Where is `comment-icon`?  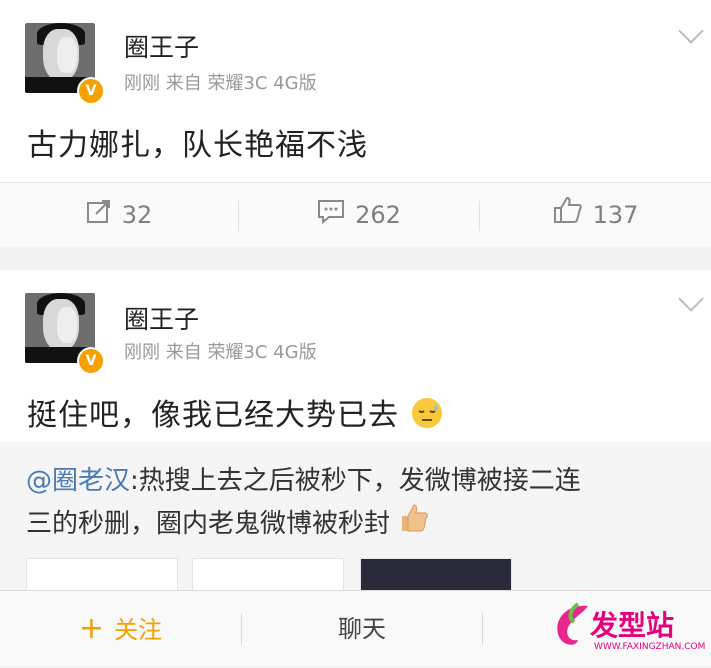
comment-icon is located at coordinates (331, 216).